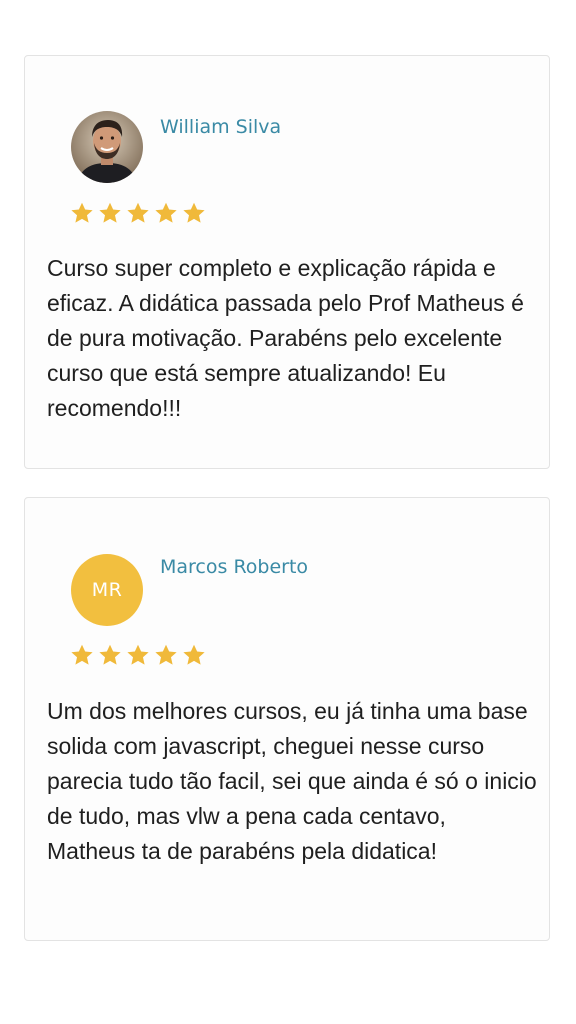 This screenshot has width=576, height=1024. Describe the element at coordinates (221, 127) in the screenshot. I see `reviewer-name: William Silva` at that location.